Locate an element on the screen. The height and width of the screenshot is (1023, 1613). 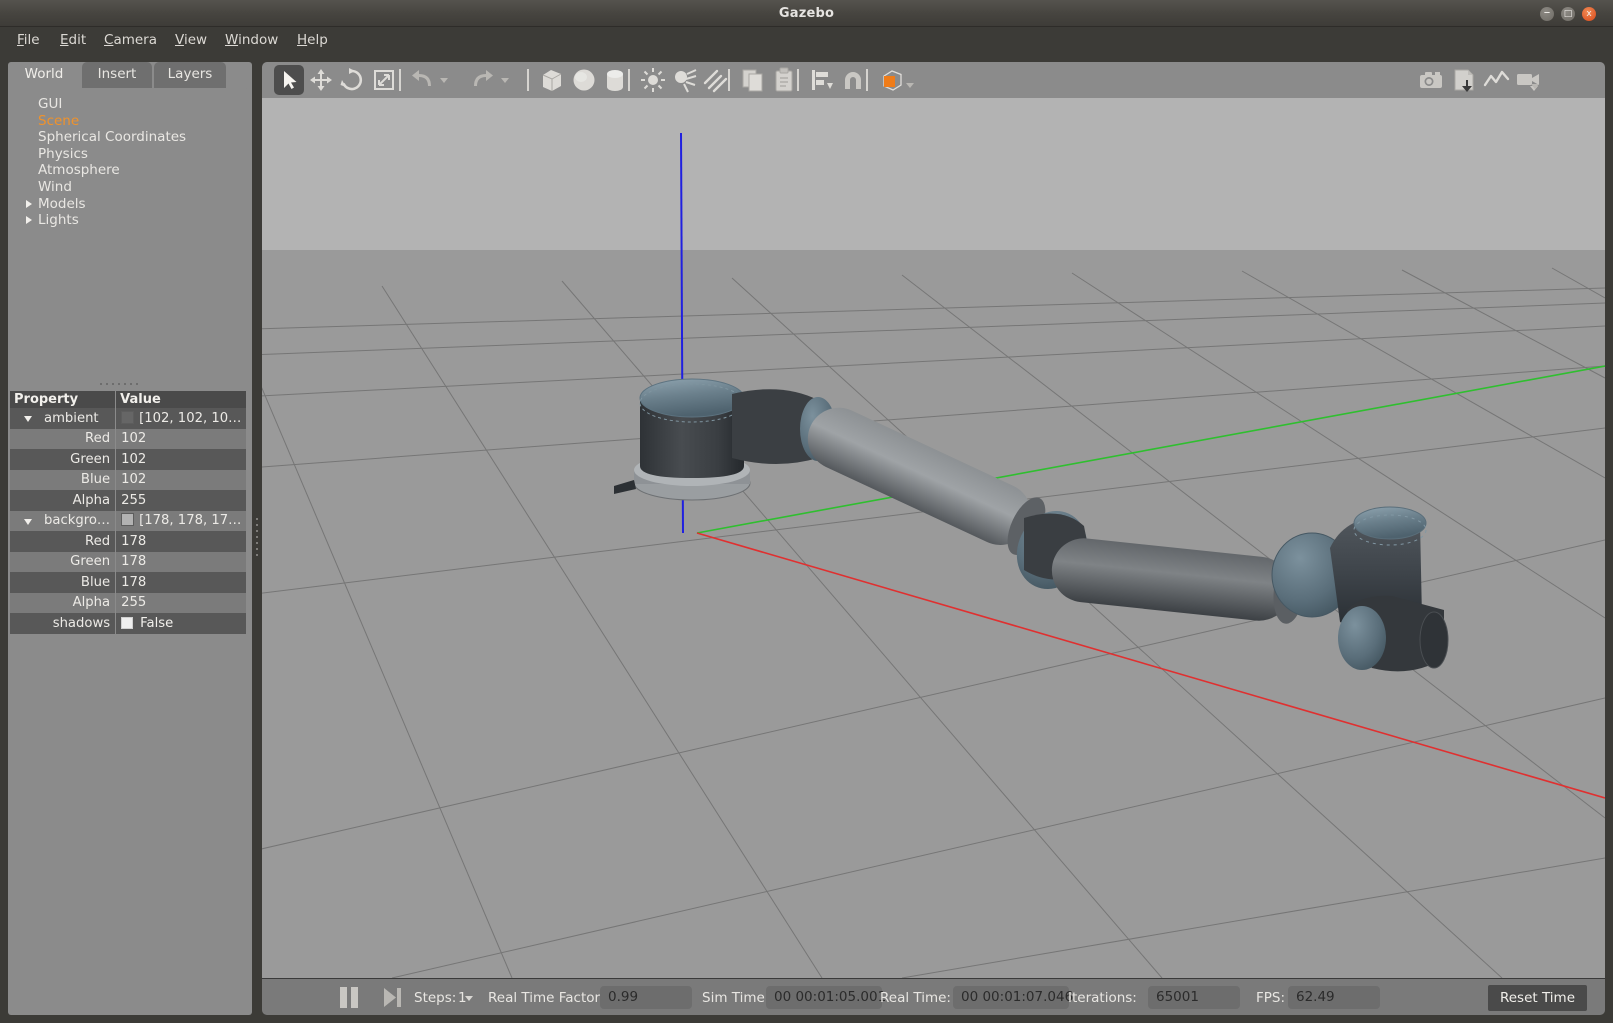
pause-button is located at coordinates (351, 997).